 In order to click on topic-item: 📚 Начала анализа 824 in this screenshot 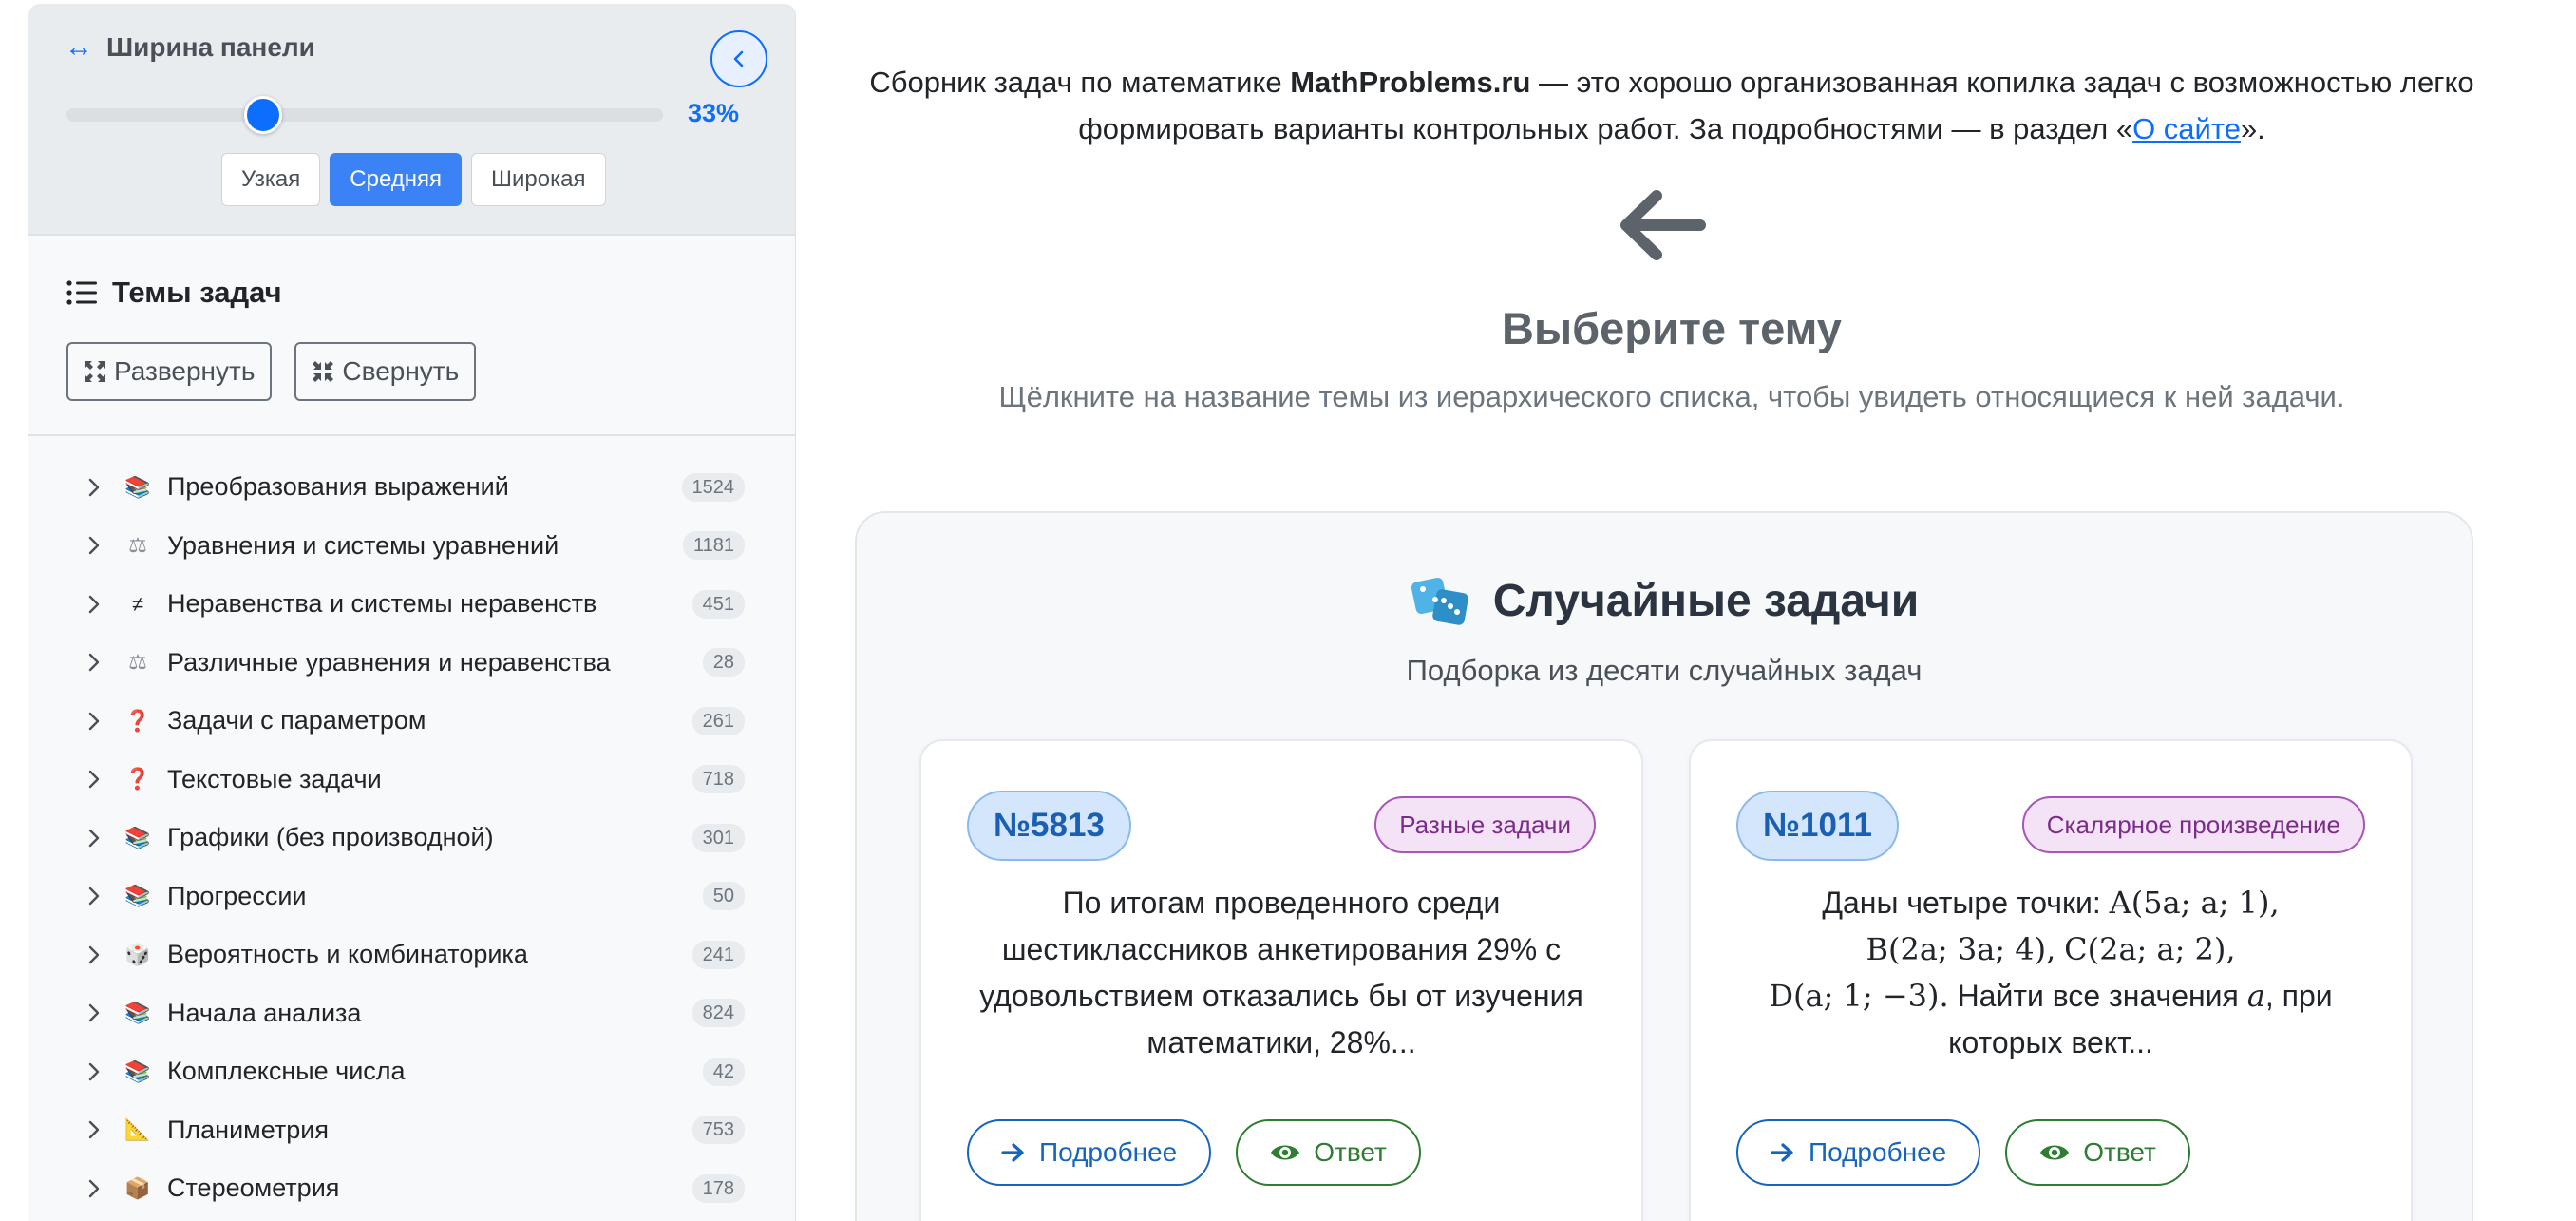, I will do `click(411, 1013)`.